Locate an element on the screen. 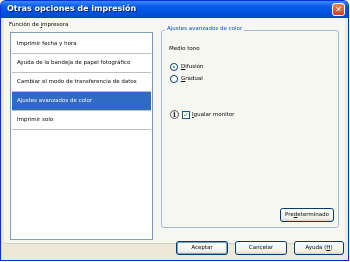 Image resolution: width=350 pixels, height=262 pixels. radio-dither-label: Gradual is located at coordinates (192, 79).